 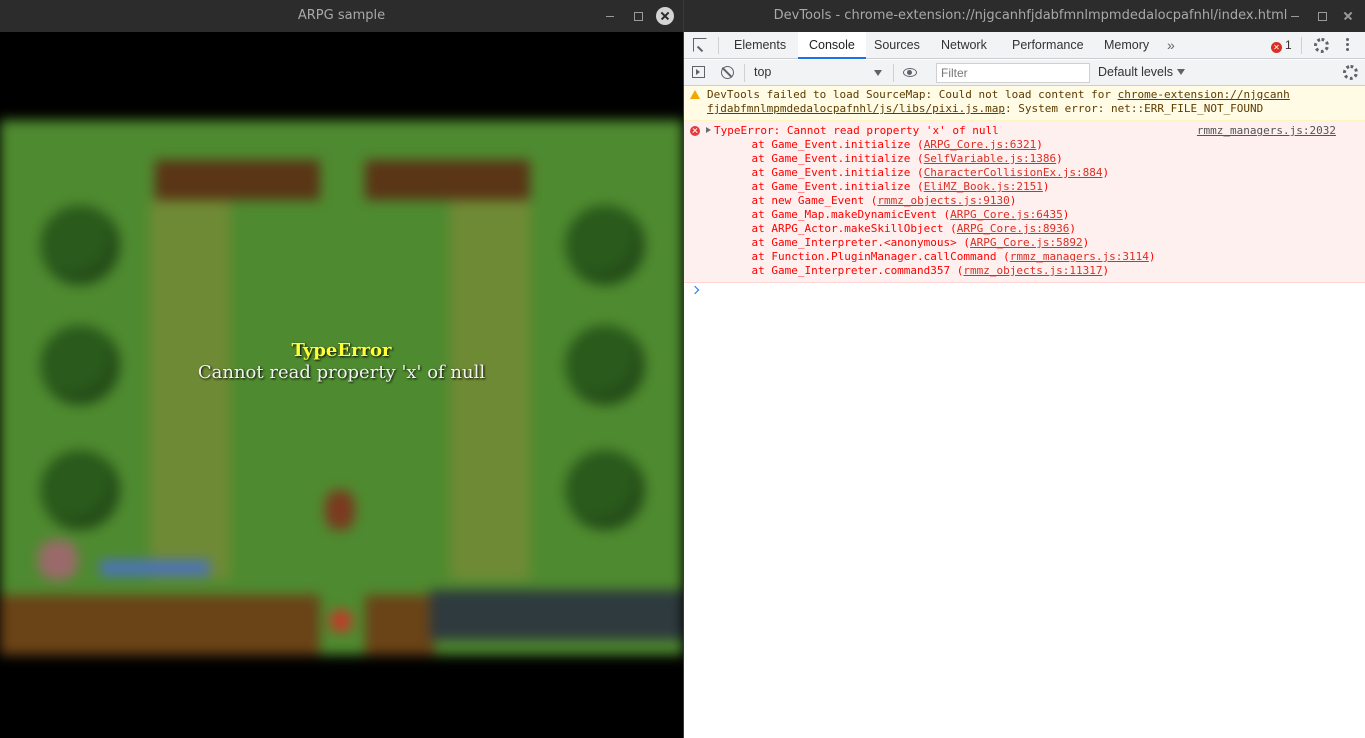 I want to click on player-portrait, so click(x=58, y=560).